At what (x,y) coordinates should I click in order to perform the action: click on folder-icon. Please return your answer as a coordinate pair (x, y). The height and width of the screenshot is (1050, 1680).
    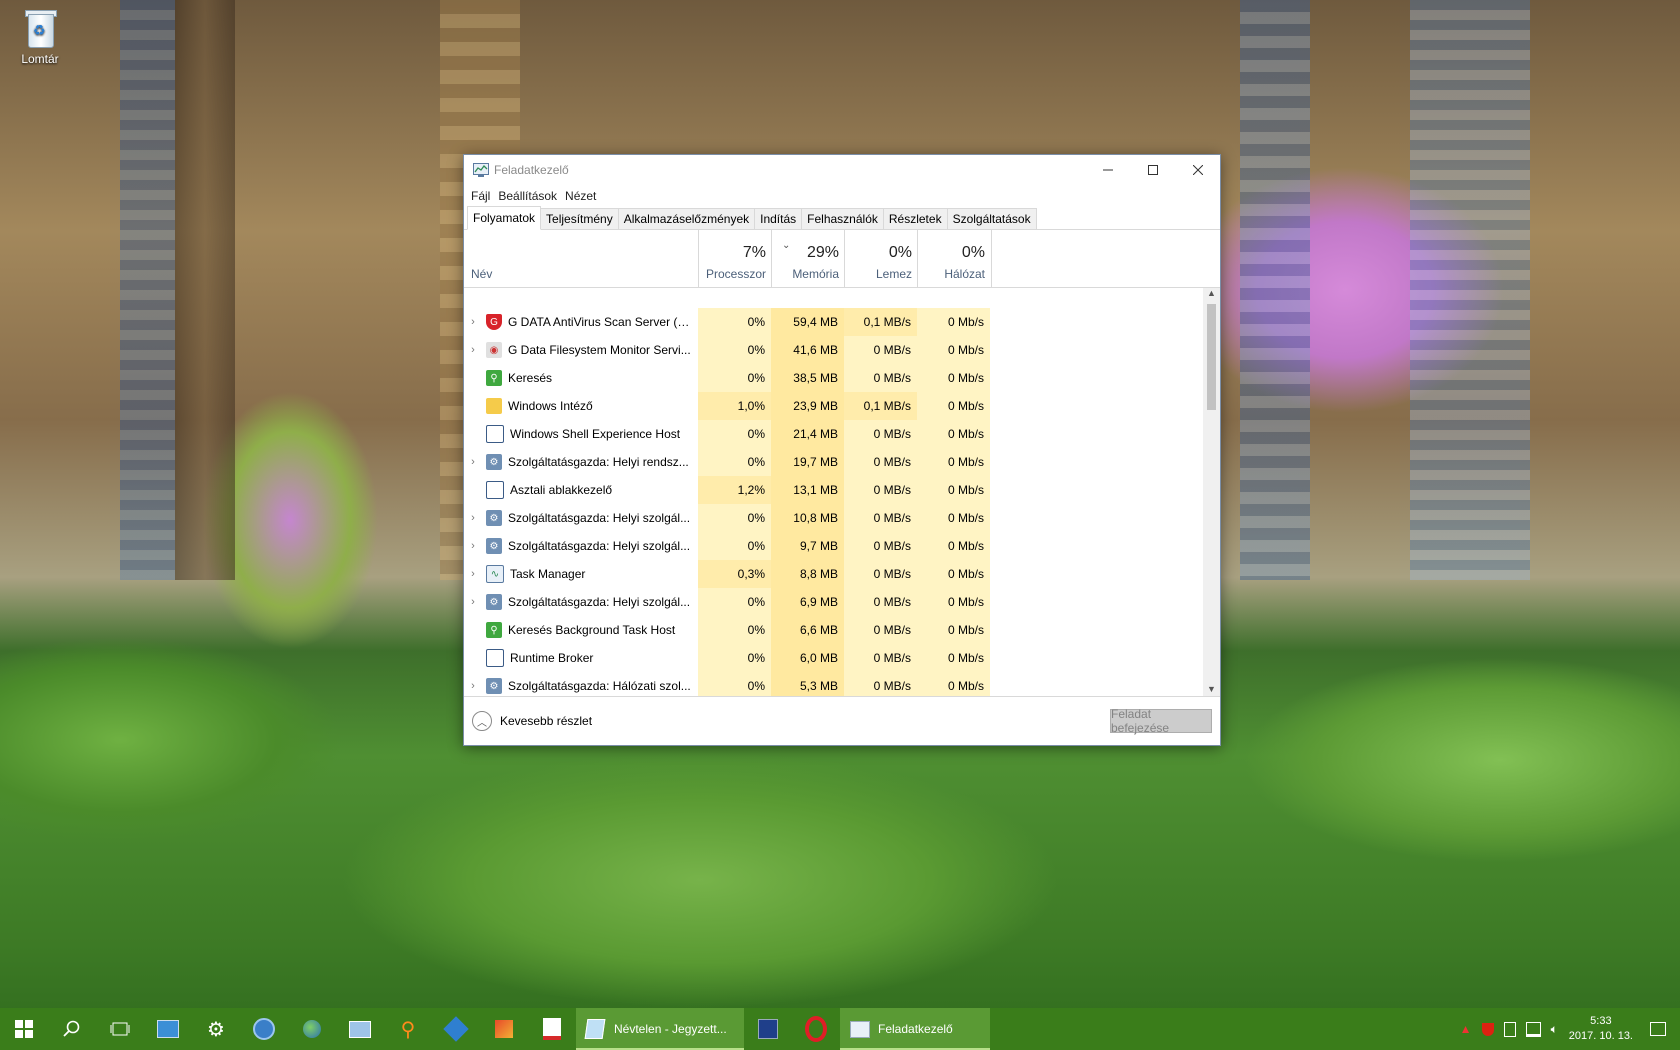
    Looking at the image, I should click on (494, 406).